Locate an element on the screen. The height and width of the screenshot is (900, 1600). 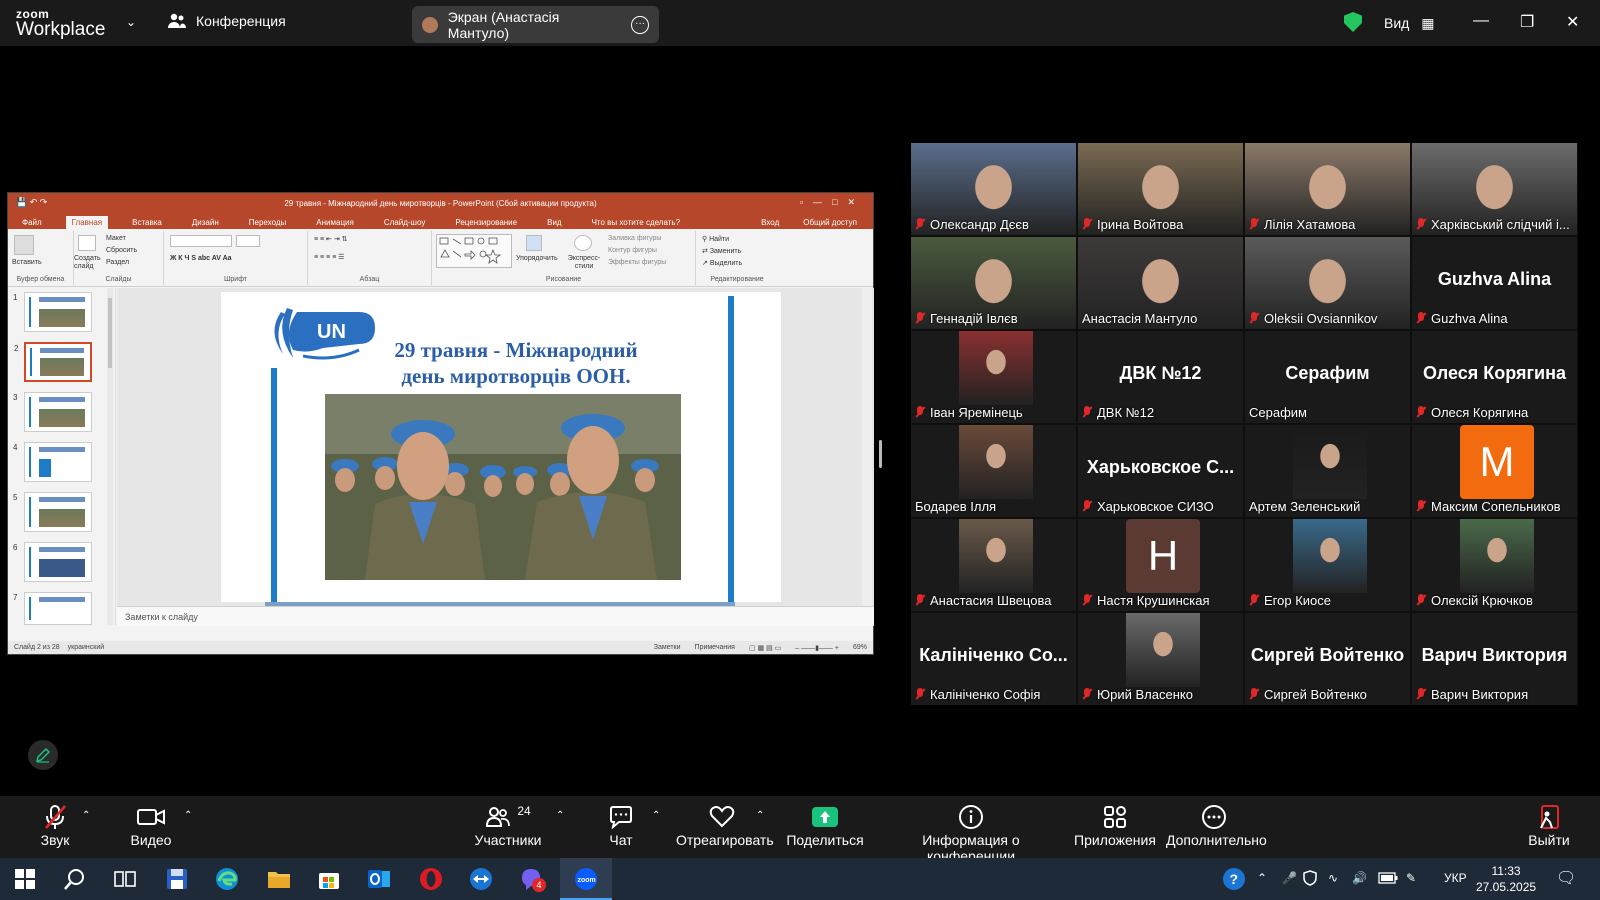
share-button: Поделиться is located at coordinates (825, 825).